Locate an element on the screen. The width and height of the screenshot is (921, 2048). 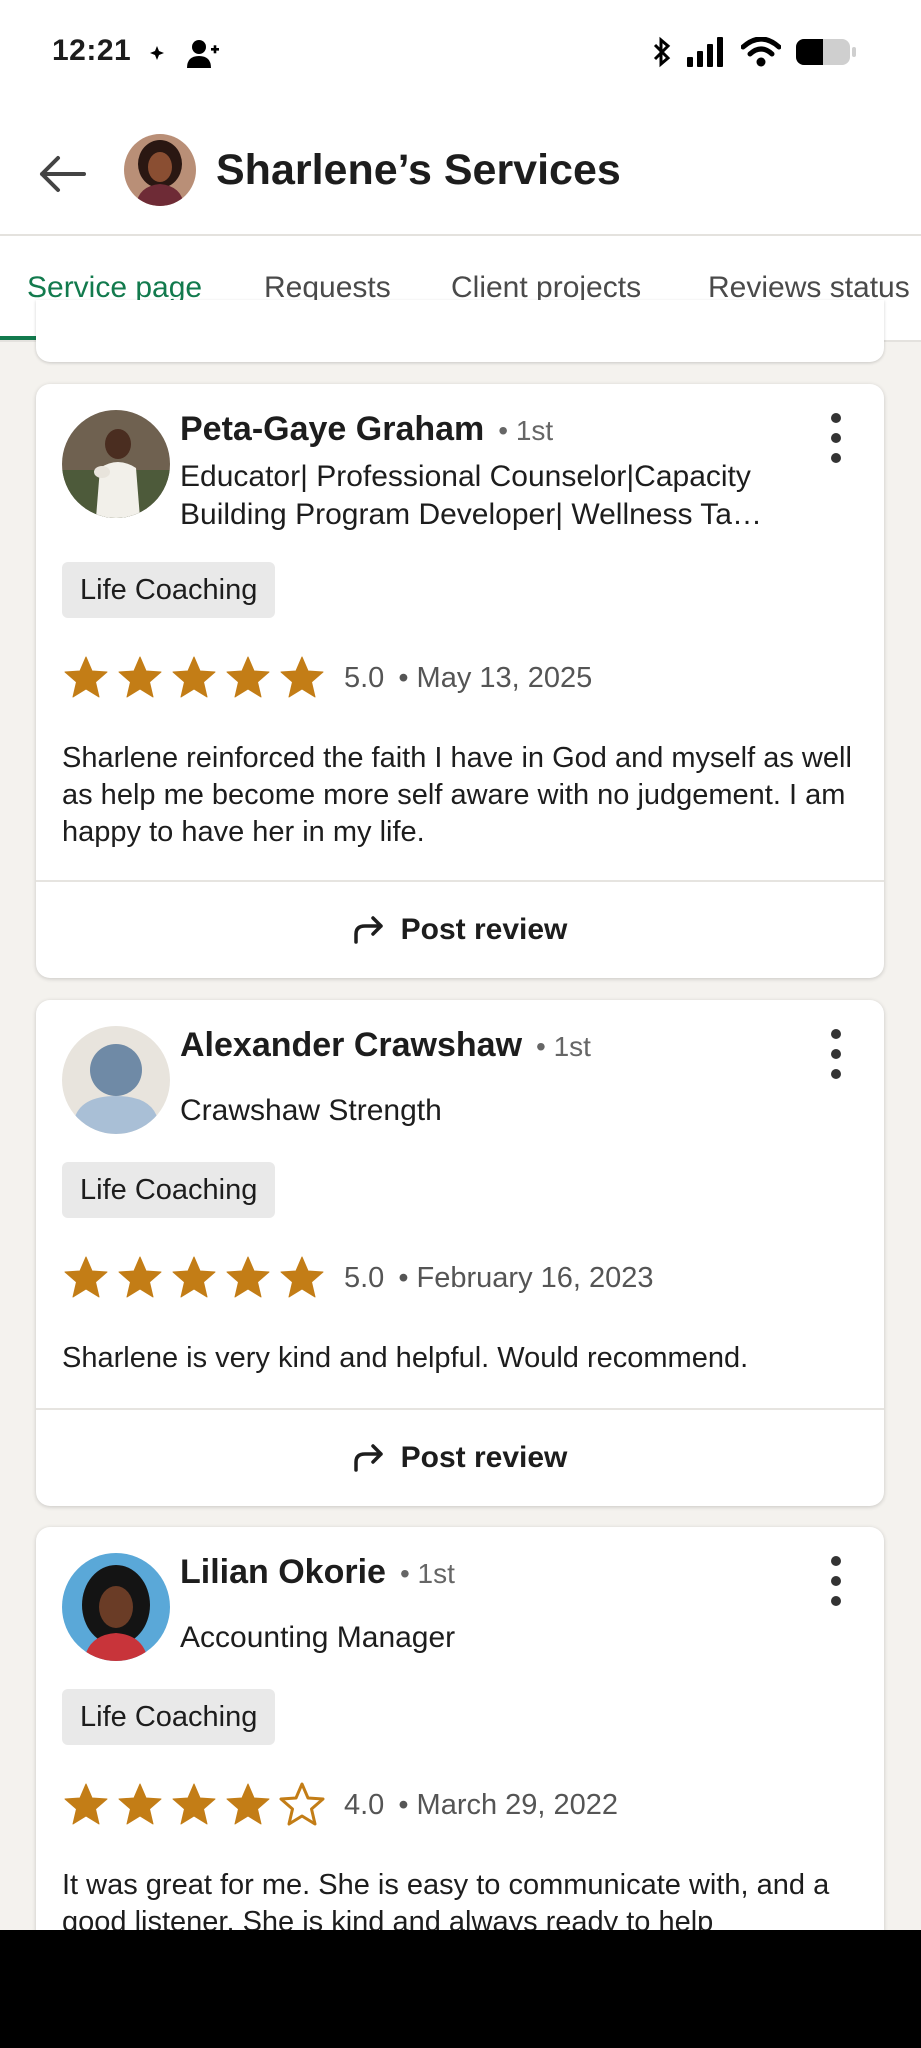
app-header: Sharlene’s Services is located at coordinates (460, 173).